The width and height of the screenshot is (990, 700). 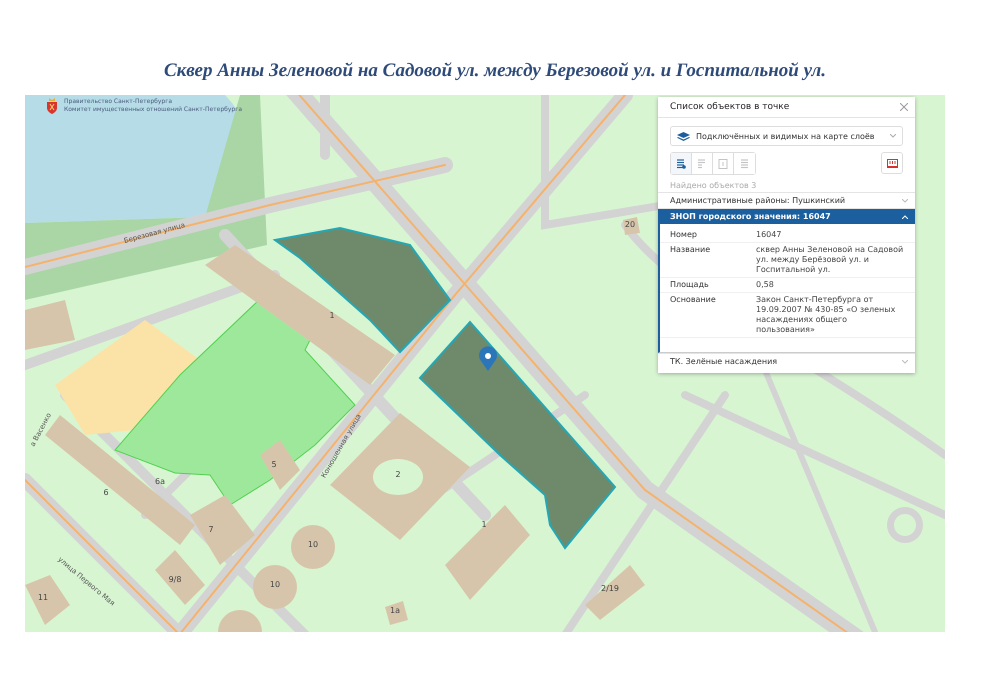 I want to click on field-label: Номер, so click(x=684, y=235).